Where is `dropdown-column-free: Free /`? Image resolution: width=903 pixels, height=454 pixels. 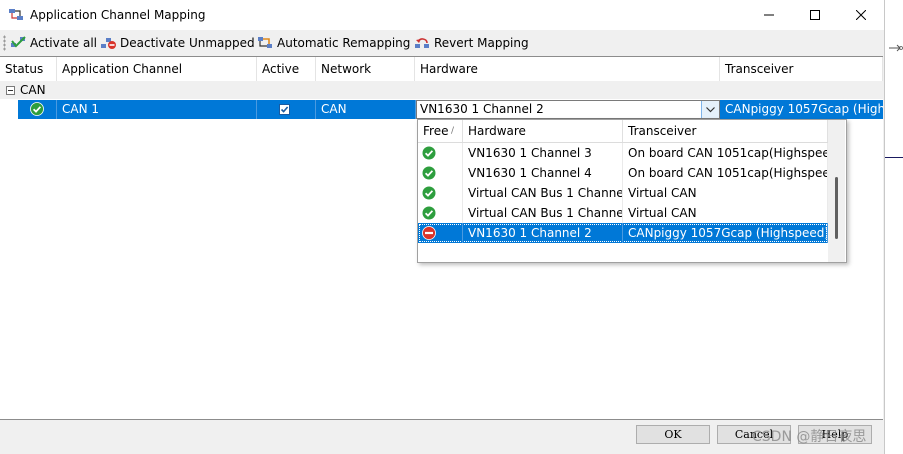
dropdown-column-free: Free / is located at coordinates (440, 131).